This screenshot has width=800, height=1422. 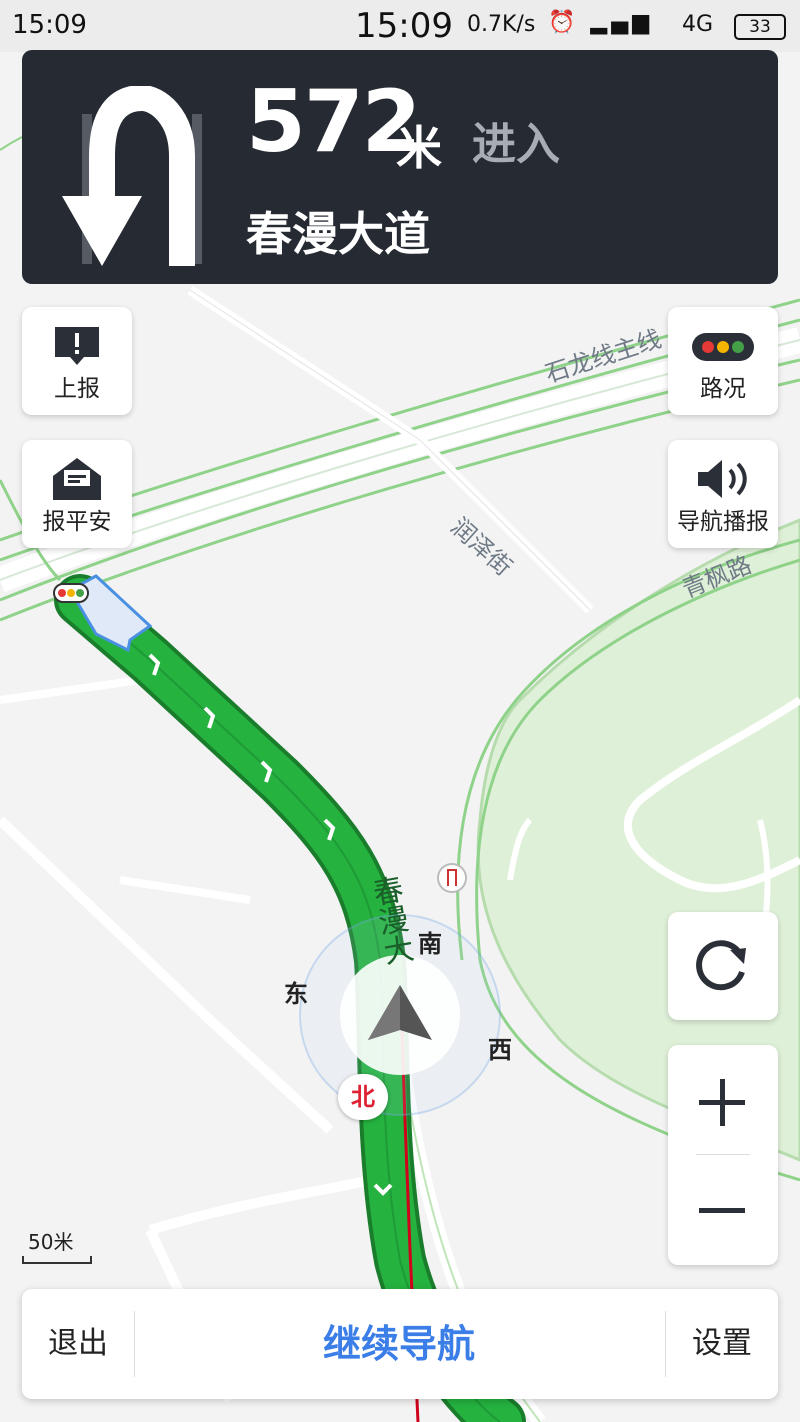 I want to click on report-label: 上报, so click(x=77, y=389).